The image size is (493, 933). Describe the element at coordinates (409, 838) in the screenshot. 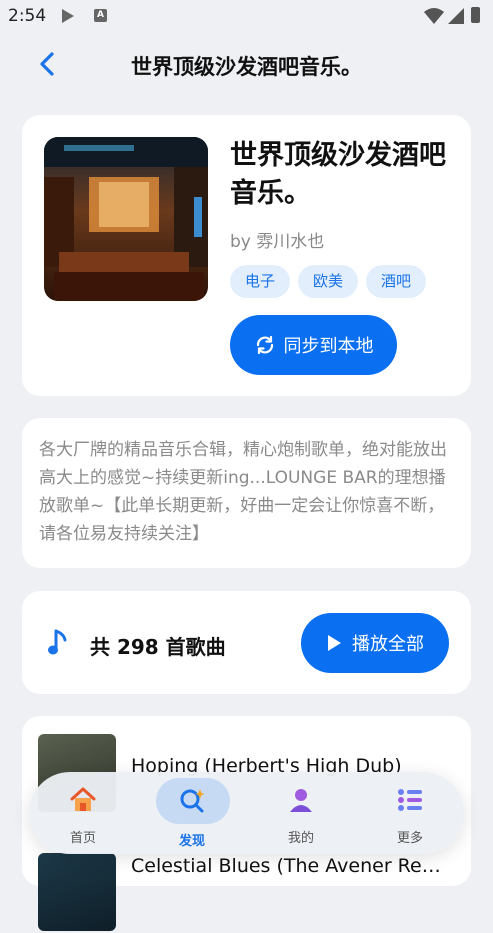

I see `tab-more-label: 更多` at that location.